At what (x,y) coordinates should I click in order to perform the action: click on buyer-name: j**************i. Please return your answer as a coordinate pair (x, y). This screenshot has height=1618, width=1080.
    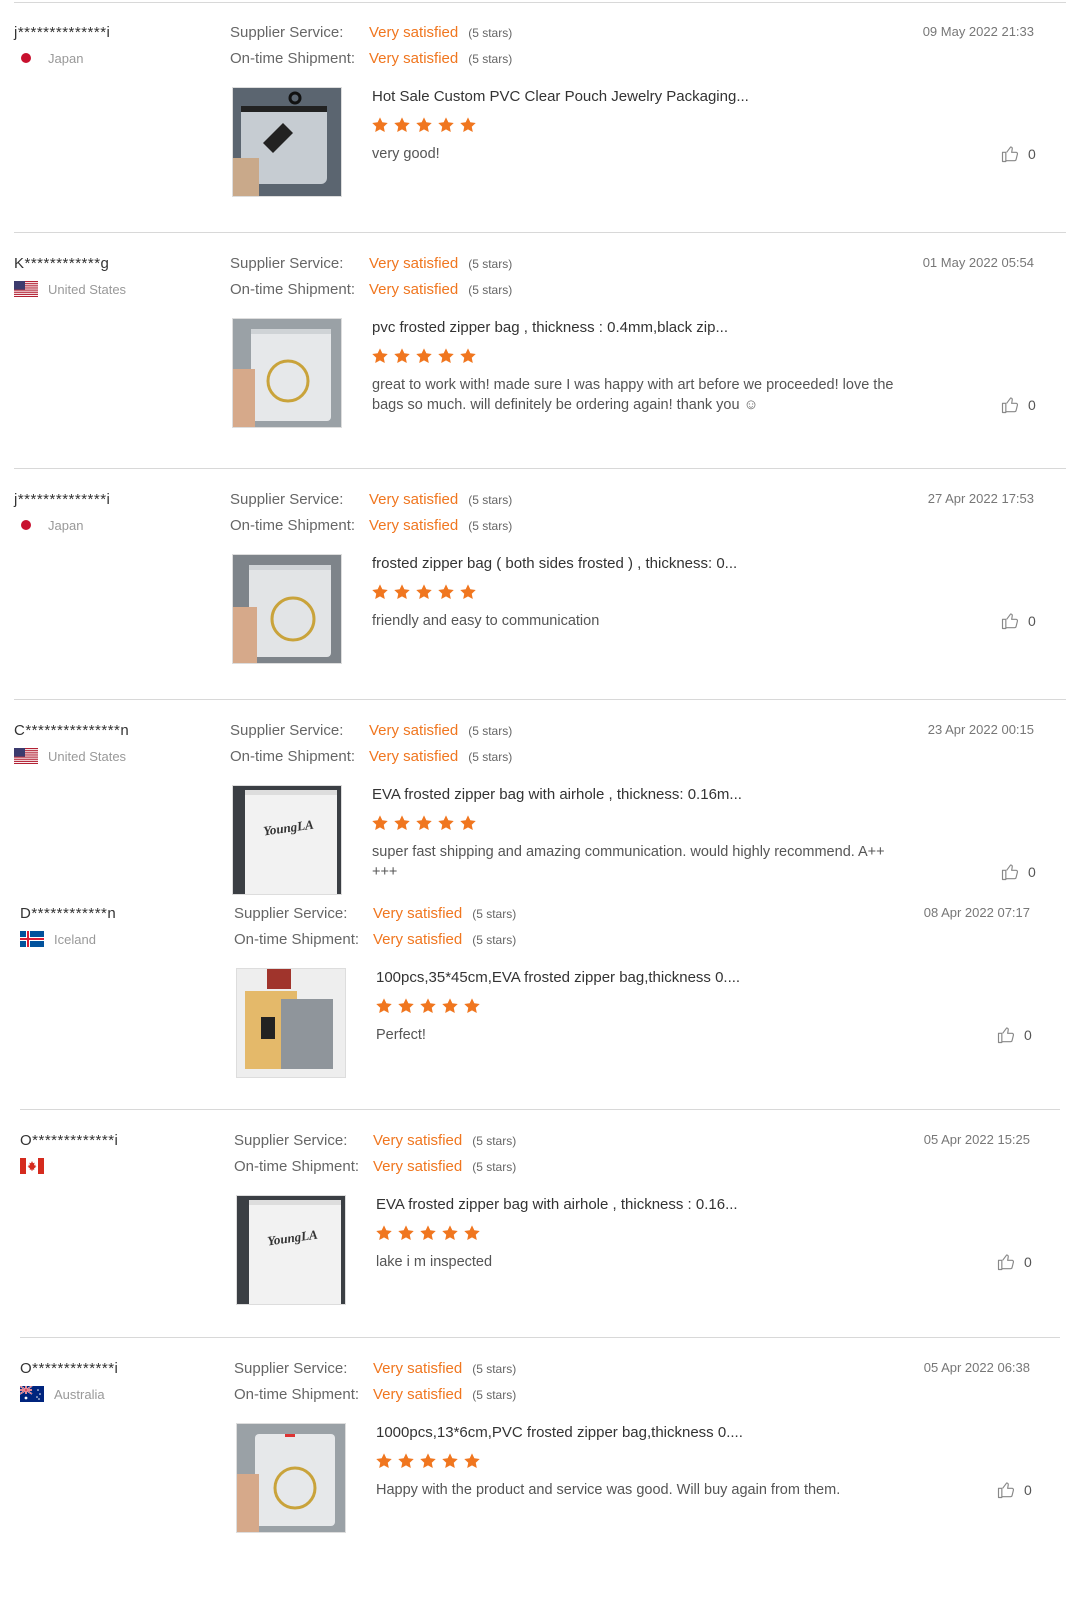
    Looking at the image, I should click on (62, 32).